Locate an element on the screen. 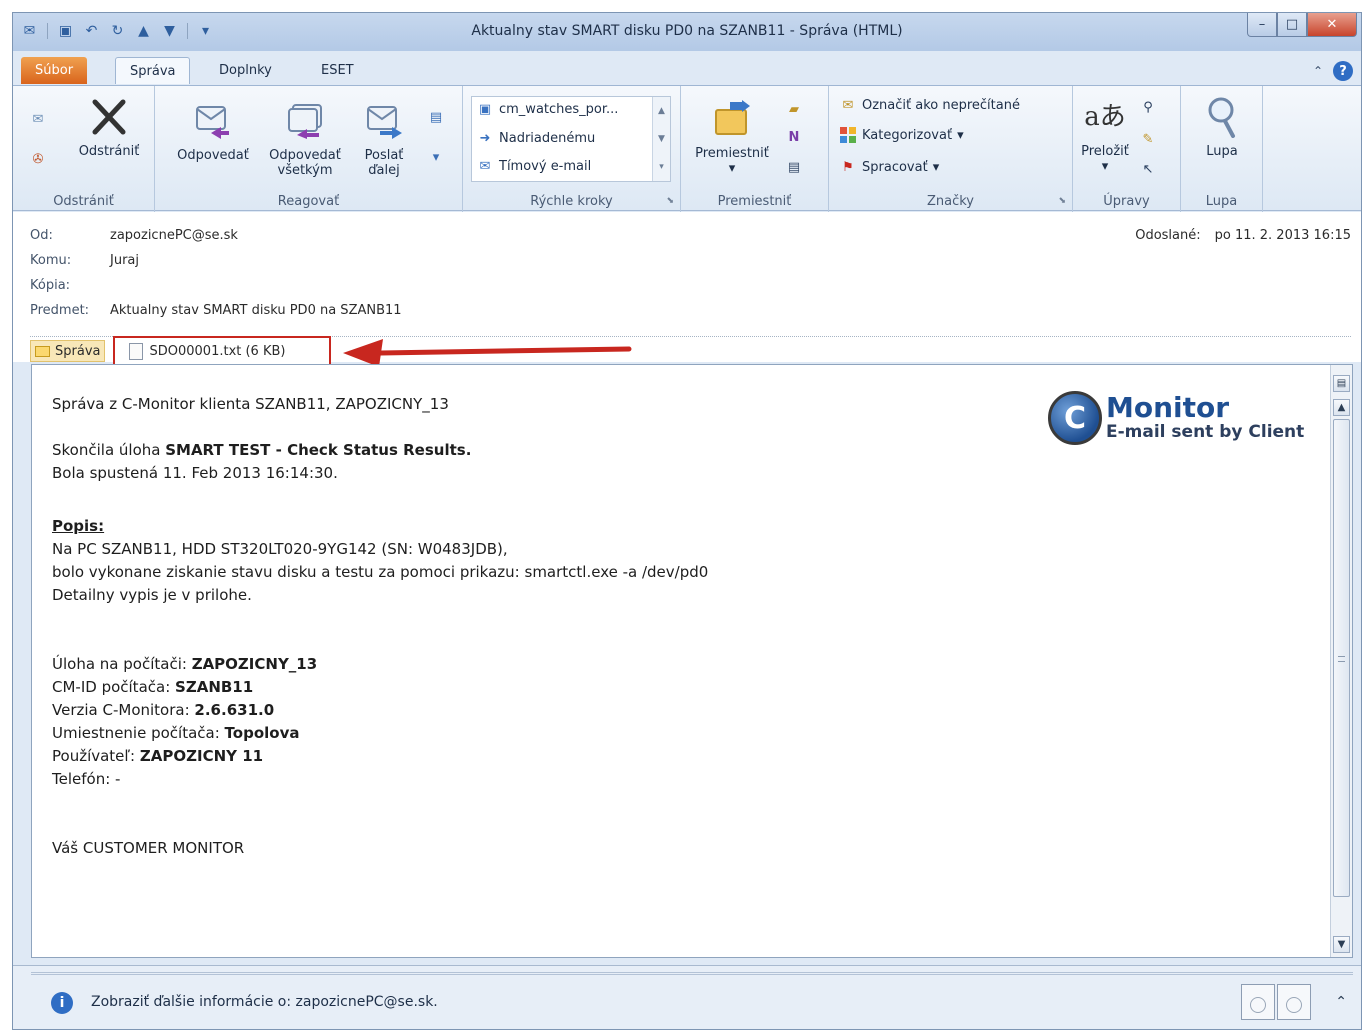 The height and width of the screenshot is (1030, 1362). quick-step-team-email: ✉ Tímový e-mail is located at coordinates (534, 166).